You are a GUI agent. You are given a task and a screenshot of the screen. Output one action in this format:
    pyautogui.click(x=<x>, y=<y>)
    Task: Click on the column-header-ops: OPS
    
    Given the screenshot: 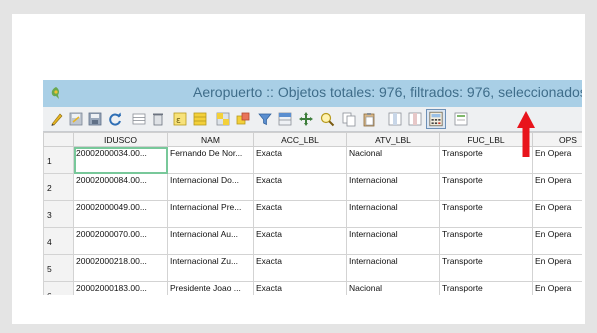 What is the action you would take?
    pyautogui.click(x=557, y=139)
    